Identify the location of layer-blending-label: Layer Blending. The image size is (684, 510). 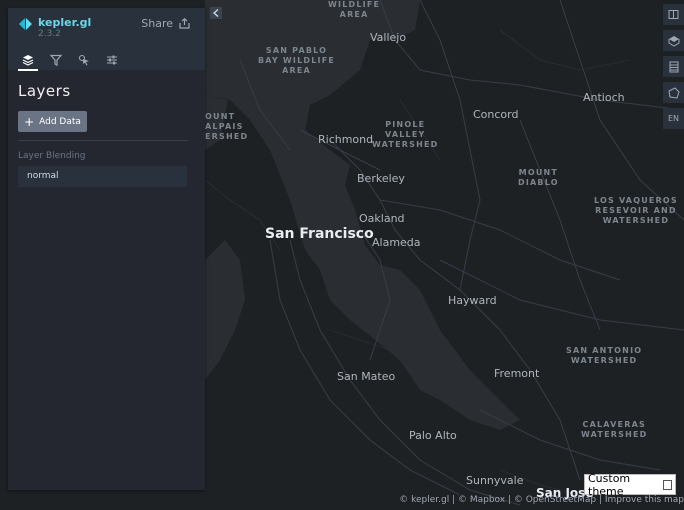
(52, 156).